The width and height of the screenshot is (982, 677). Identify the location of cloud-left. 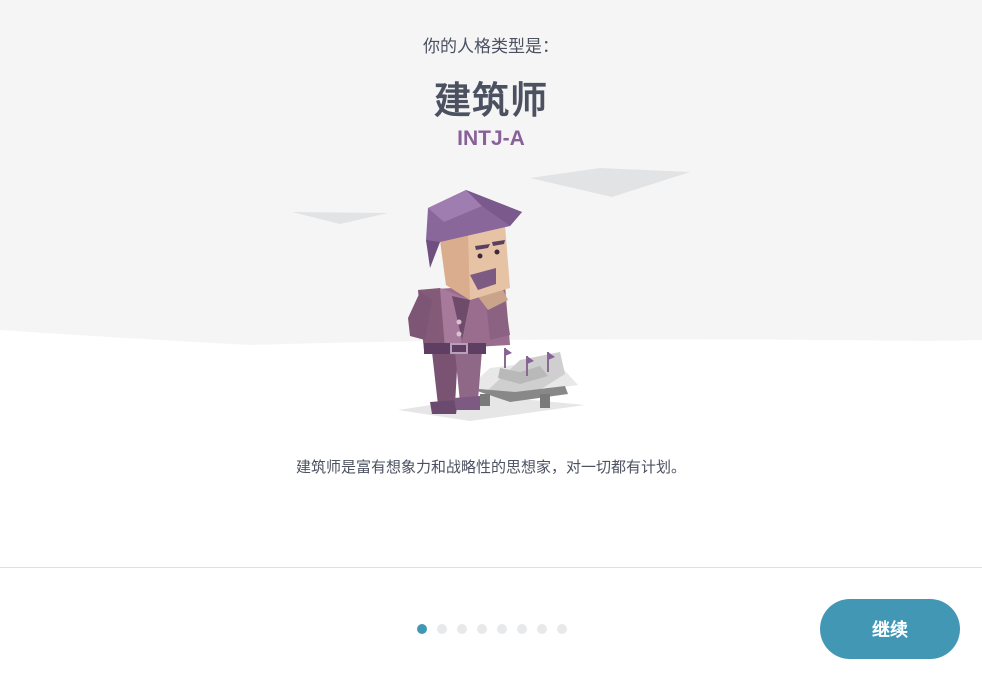
(340, 218).